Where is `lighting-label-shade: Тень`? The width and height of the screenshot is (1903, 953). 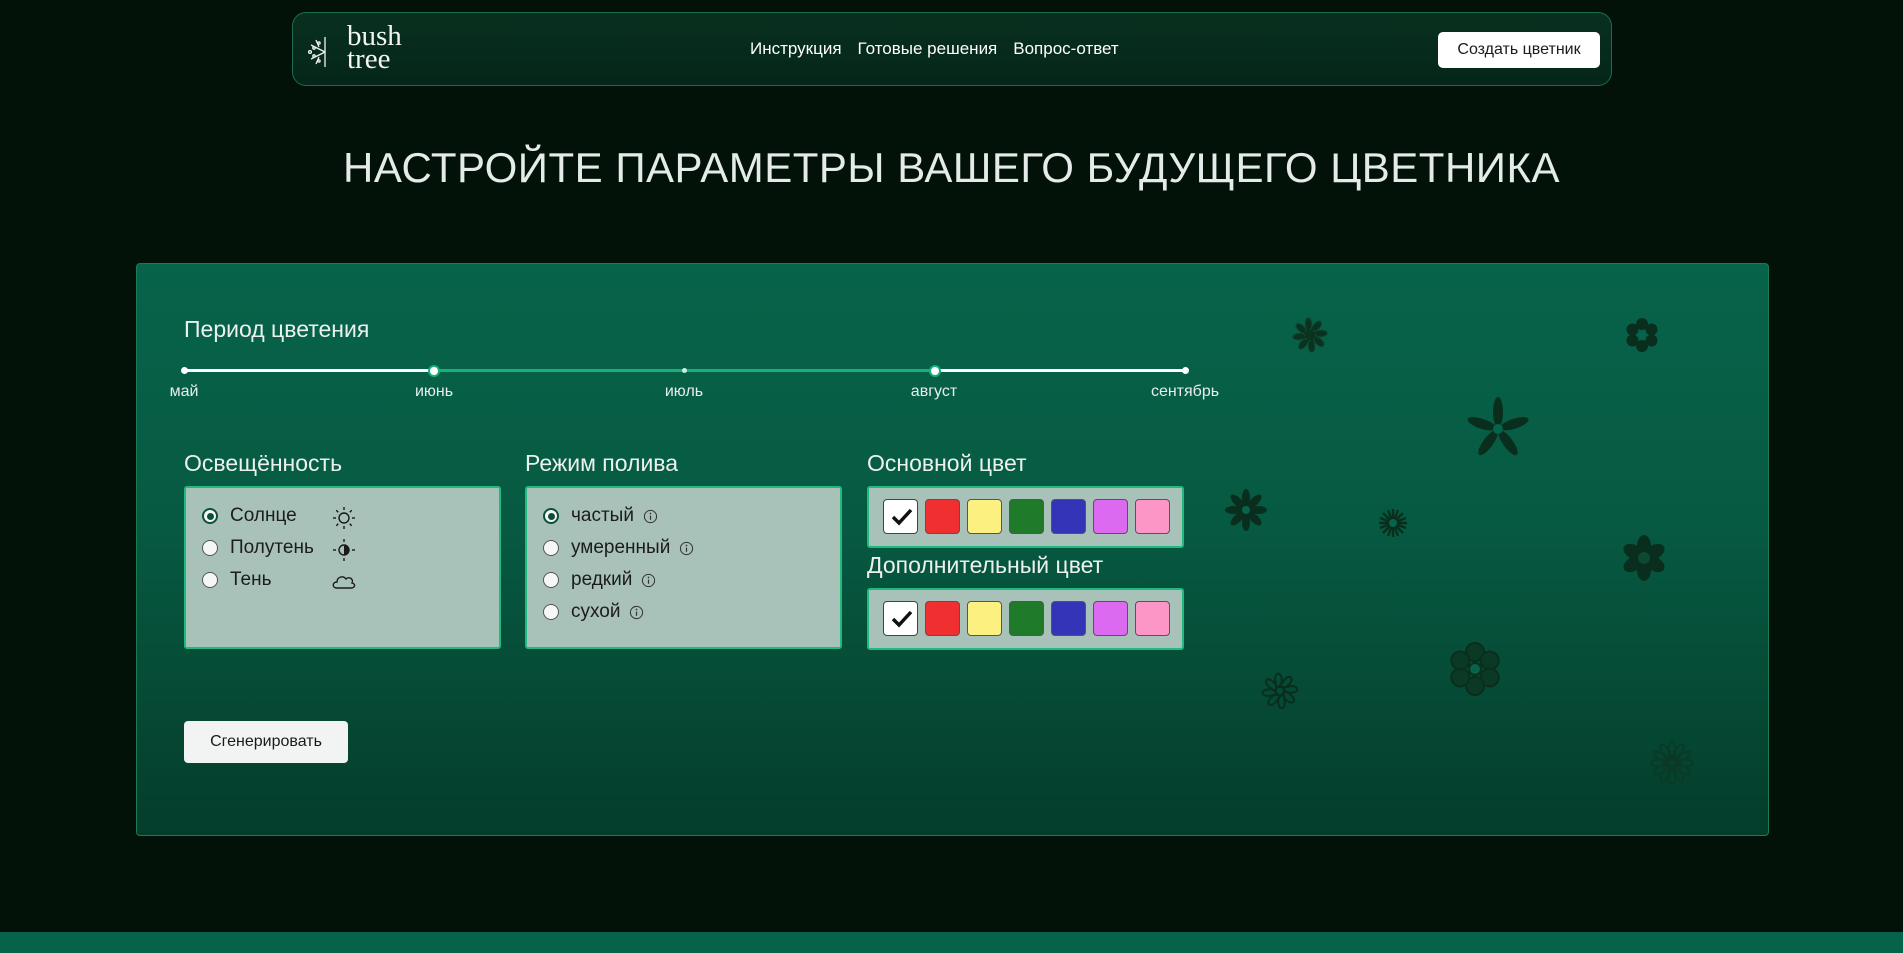 lighting-label-shade: Тень is located at coordinates (251, 579).